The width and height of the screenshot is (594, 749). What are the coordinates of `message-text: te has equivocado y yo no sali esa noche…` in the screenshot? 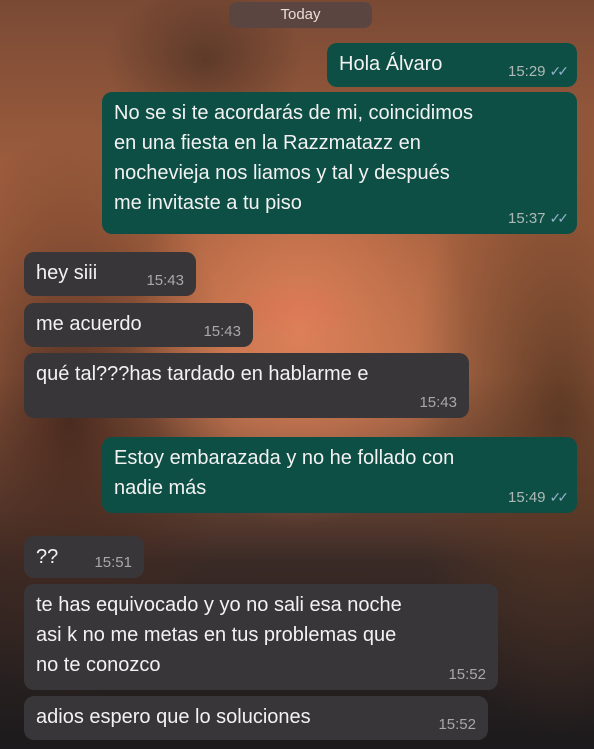 It's located at (219, 635).